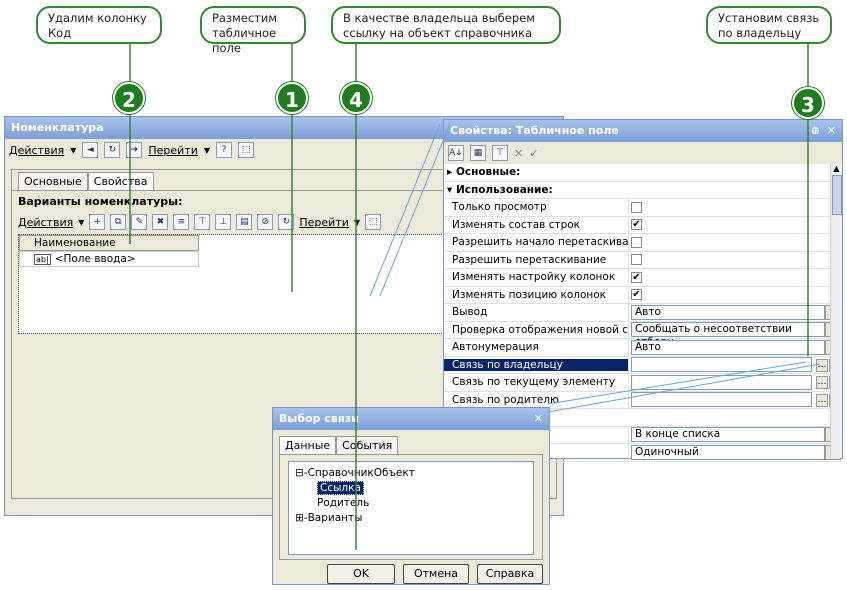 This screenshot has height=590, width=847. What do you see at coordinates (173, 150) in the screenshot?
I see `goto-menu: Перейти` at bounding box center [173, 150].